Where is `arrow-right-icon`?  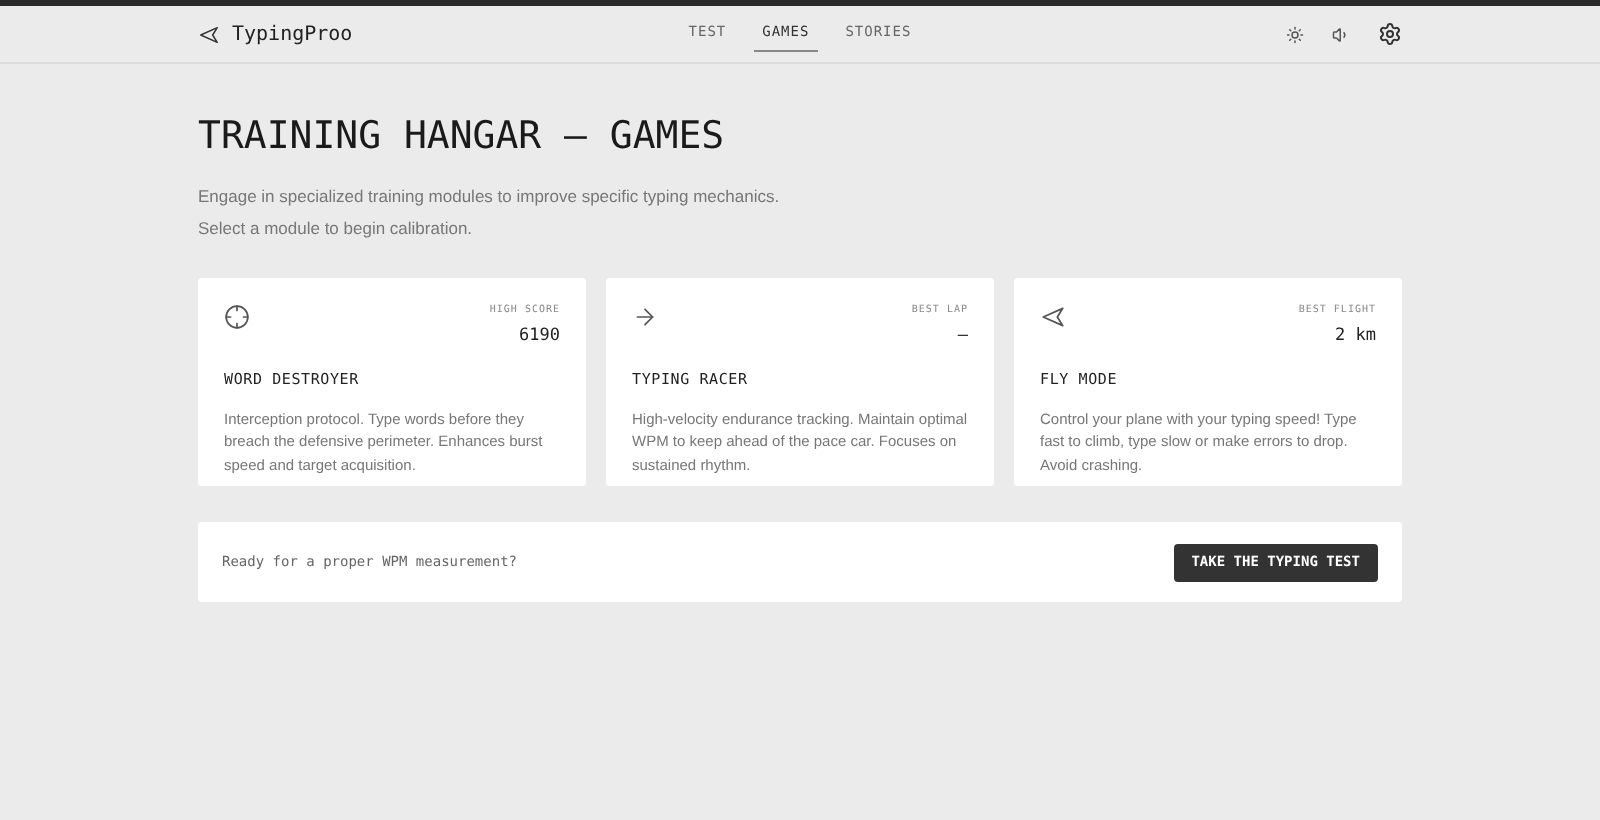
arrow-right-icon is located at coordinates (645, 317).